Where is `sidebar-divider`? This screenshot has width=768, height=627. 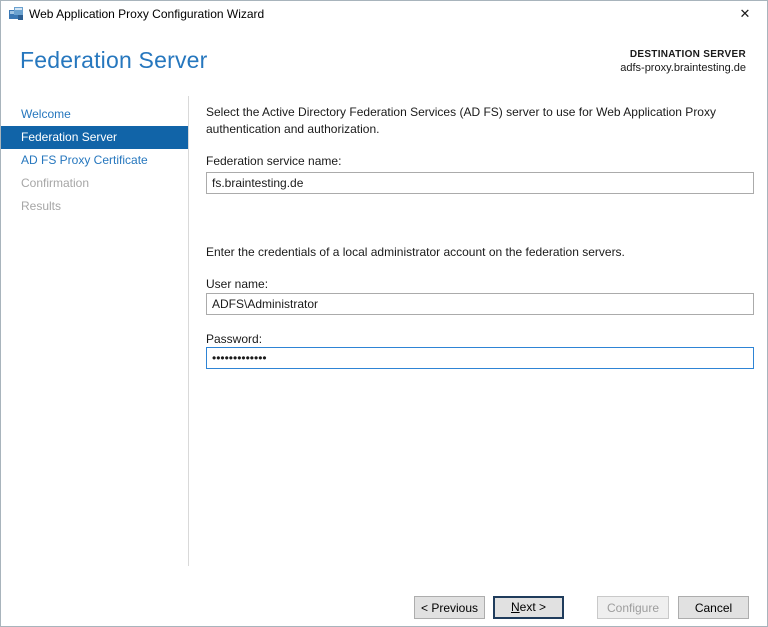 sidebar-divider is located at coordinates (188, 331).